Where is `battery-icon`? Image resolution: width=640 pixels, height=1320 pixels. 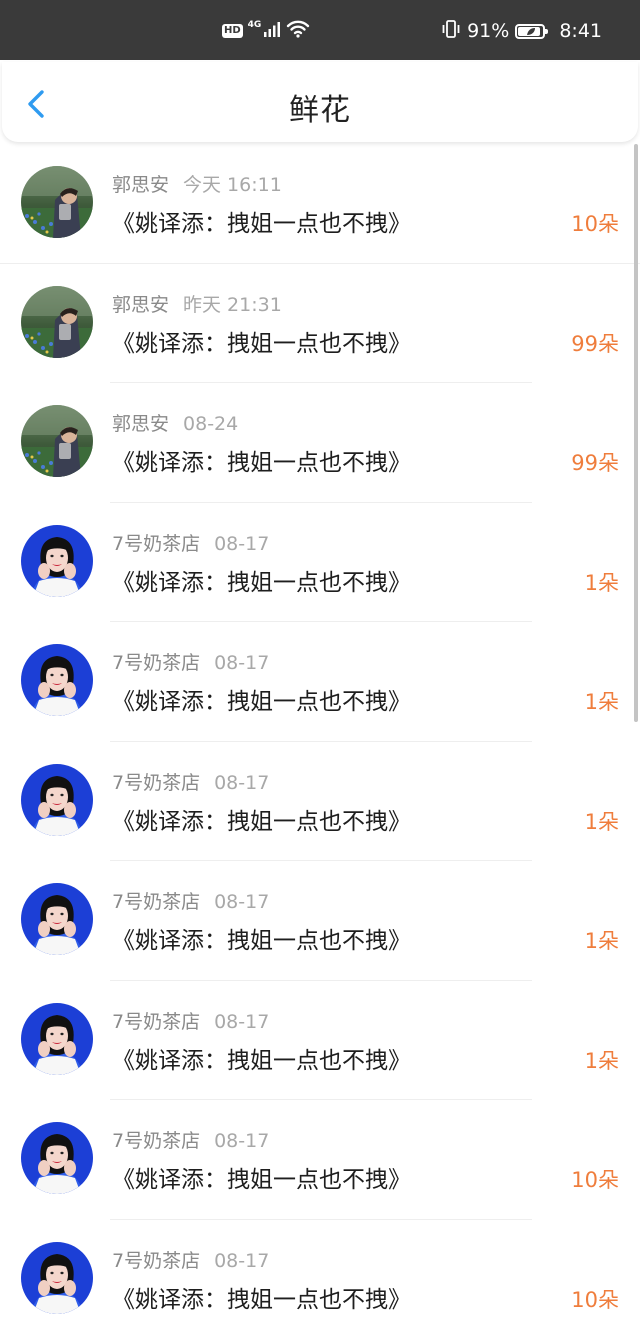 battery-icon is located at coordinates (532, 31).